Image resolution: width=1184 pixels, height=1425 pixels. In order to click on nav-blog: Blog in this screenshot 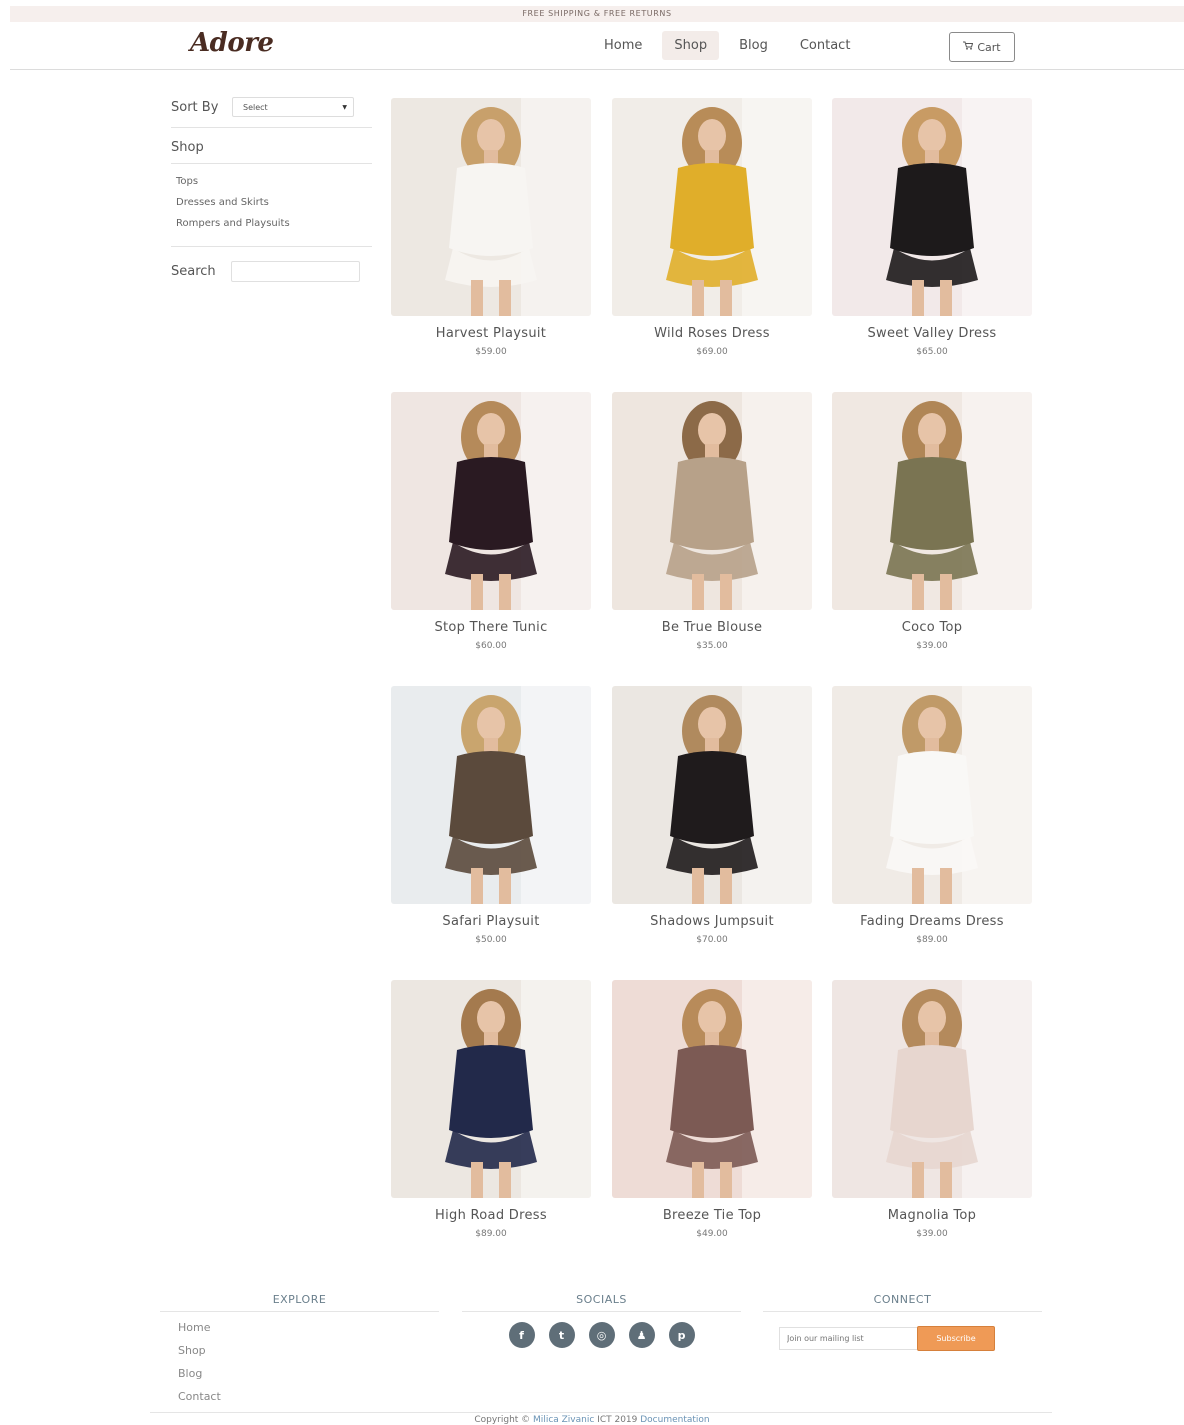, I will do `click(753, 45)`.